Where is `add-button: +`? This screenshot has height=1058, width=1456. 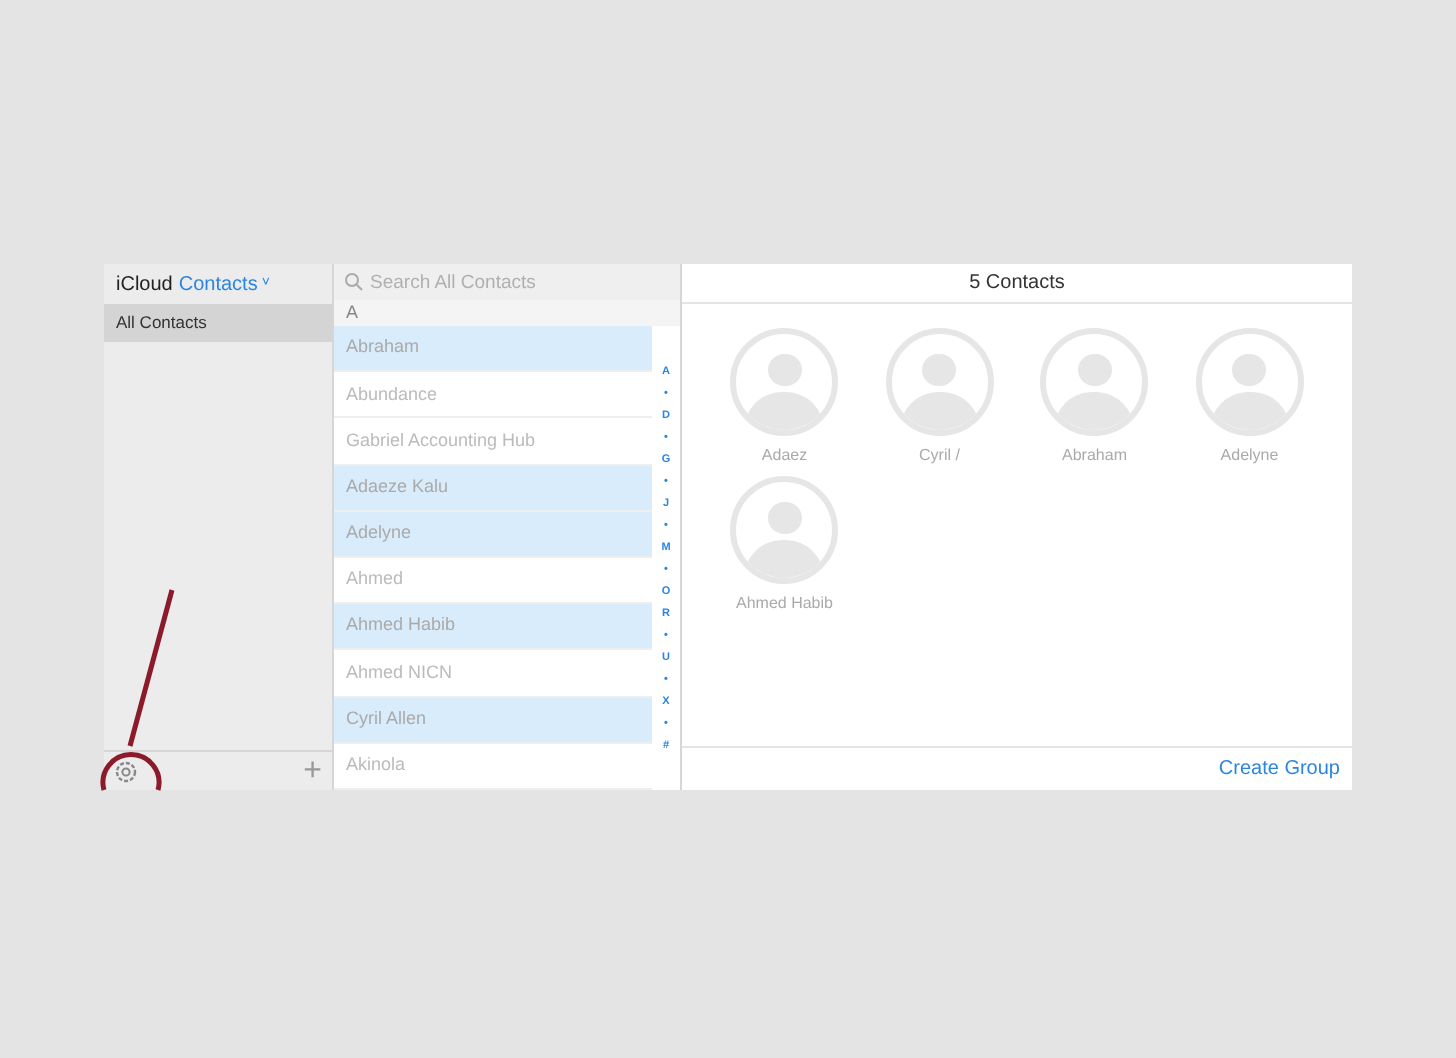 add-button: + is located at coordinates (312, 771).